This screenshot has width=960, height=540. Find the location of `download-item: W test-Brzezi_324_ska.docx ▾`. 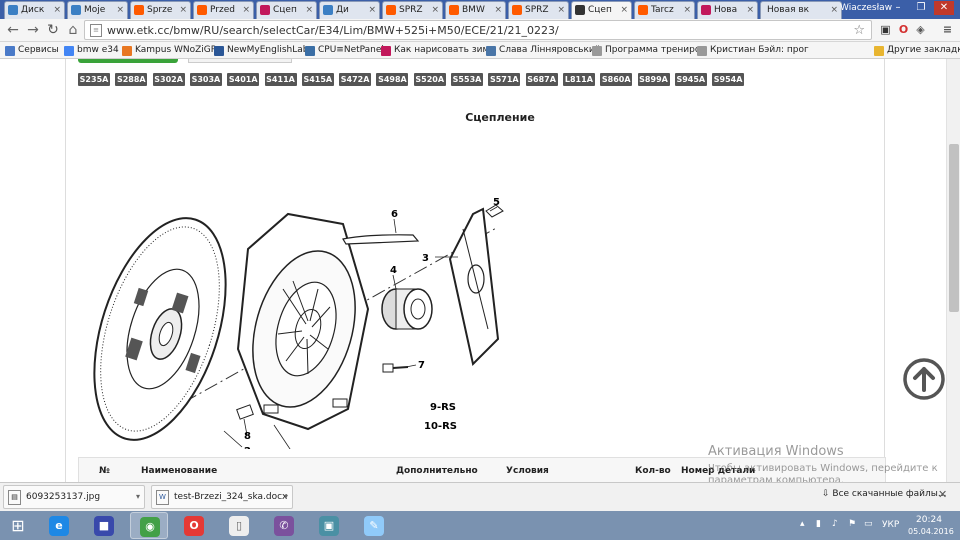

download-item: W test-Brzezi_324_ska.docx ▾ is located at coordinates (222, 497).